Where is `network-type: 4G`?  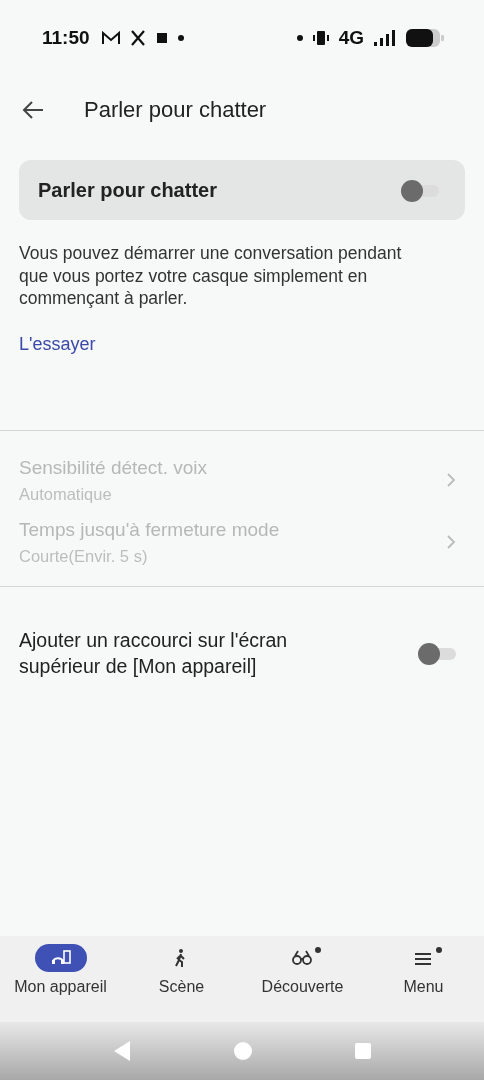
network-type: 4G is located at coordinates (351, 38).